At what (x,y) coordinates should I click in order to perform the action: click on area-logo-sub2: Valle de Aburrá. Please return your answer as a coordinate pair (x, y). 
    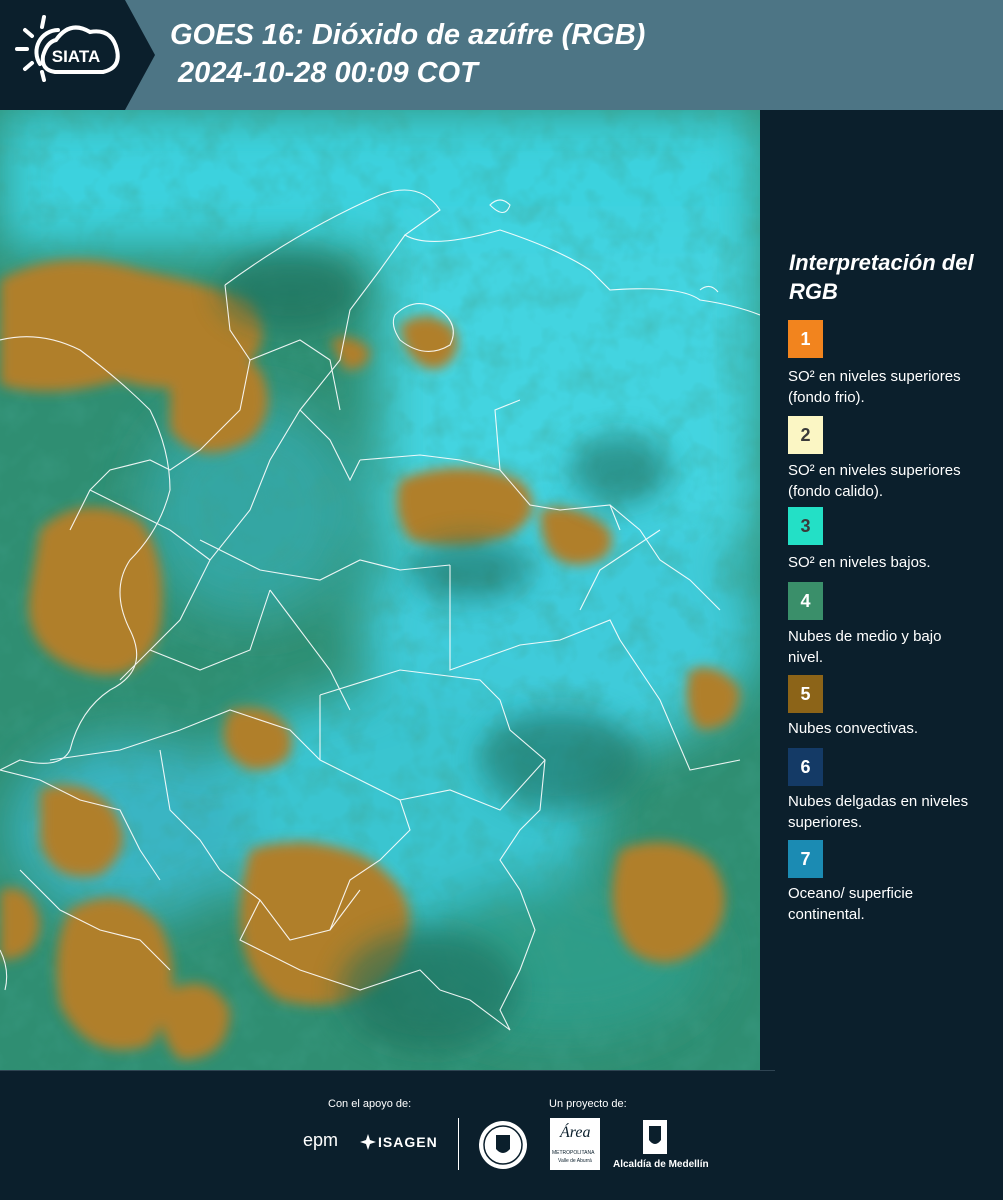
    Looking at the image, I should click on (575, 1161).